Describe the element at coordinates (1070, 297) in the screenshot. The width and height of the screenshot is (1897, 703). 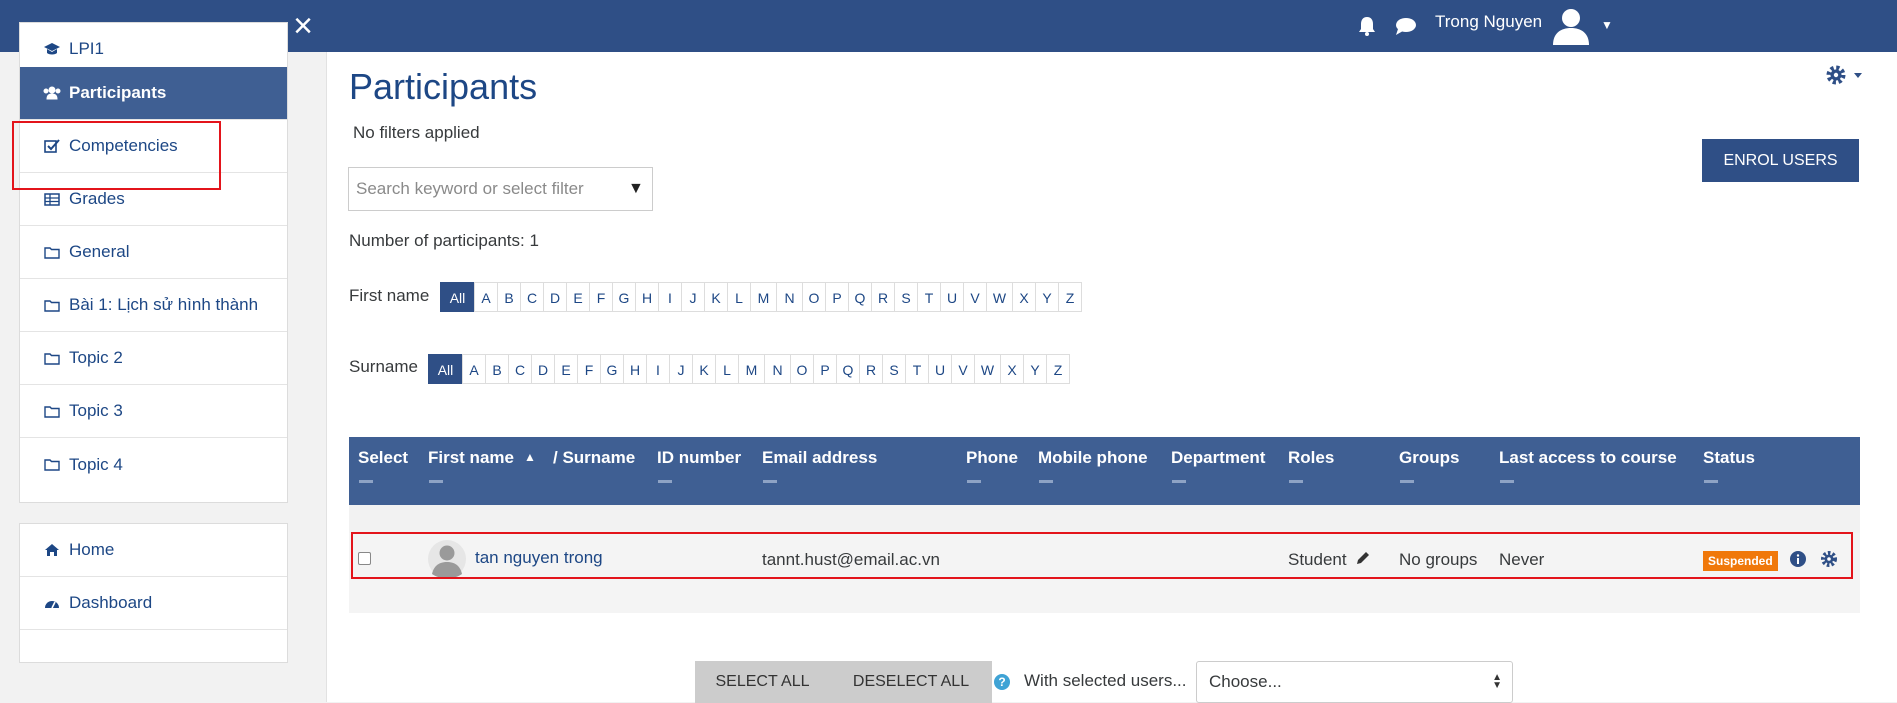
I see `firstname-letter-z: Z` at that location.